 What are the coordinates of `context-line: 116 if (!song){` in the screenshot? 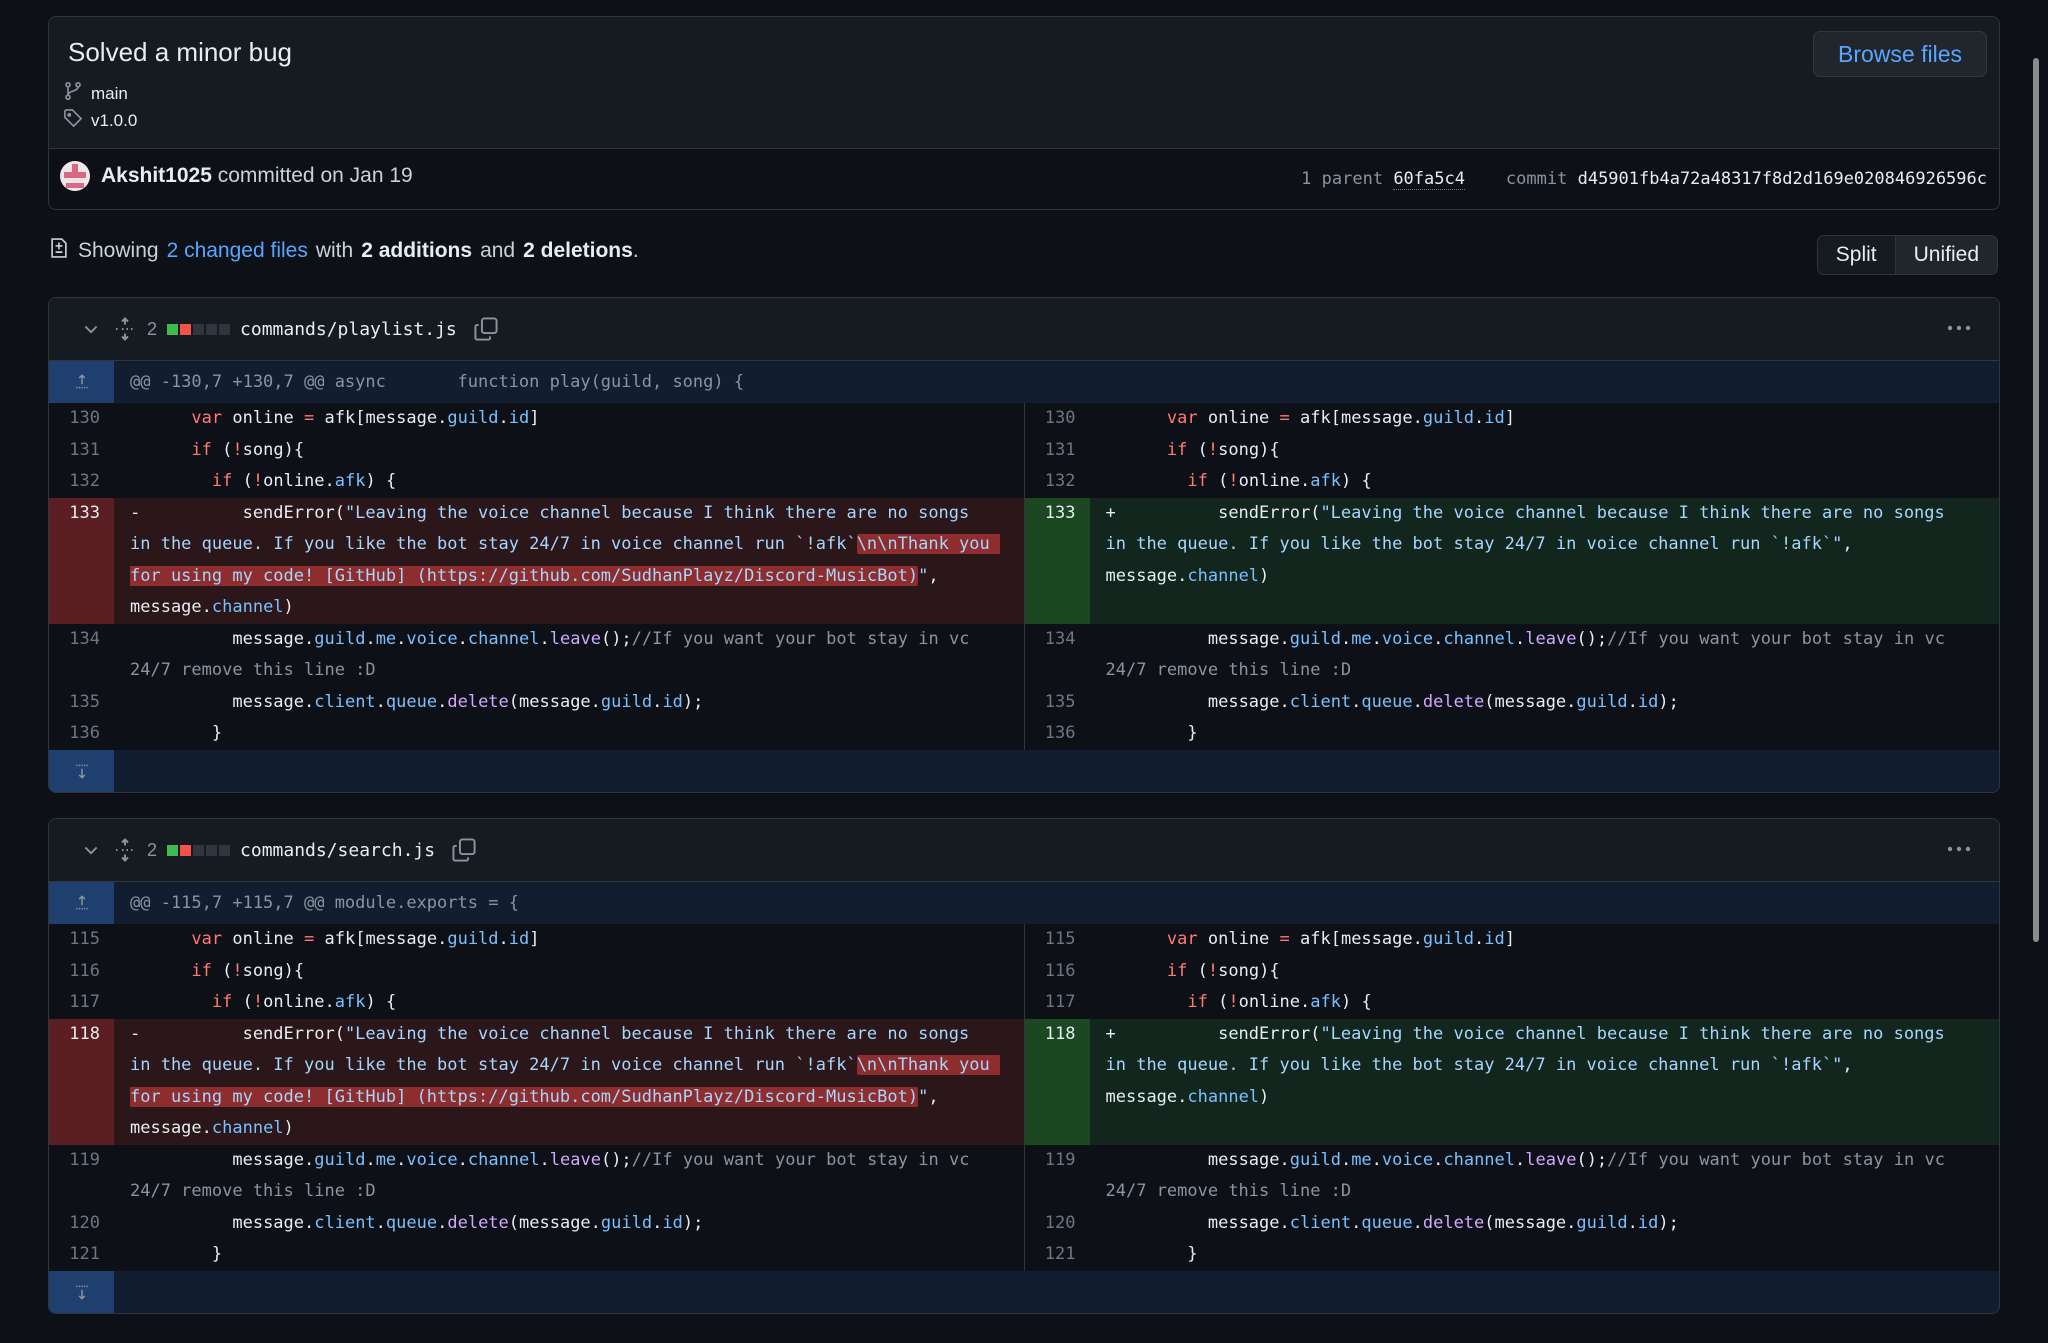 It's located at (1512, 972).